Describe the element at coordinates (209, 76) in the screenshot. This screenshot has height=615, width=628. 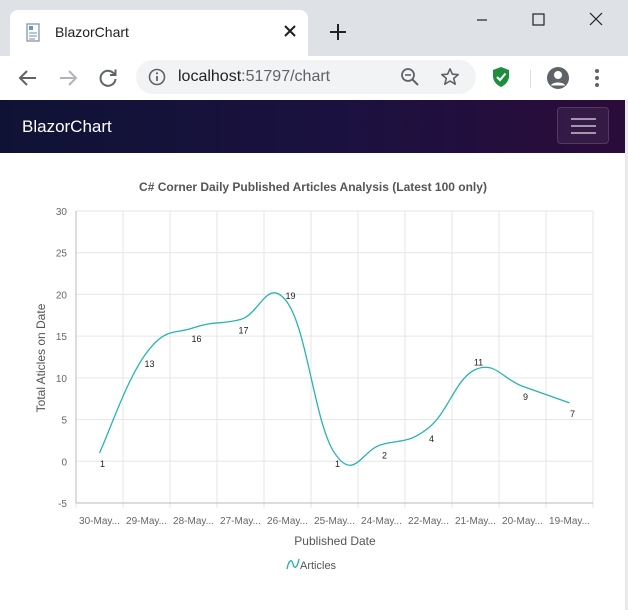
I see `url-host: localhost` at that location.